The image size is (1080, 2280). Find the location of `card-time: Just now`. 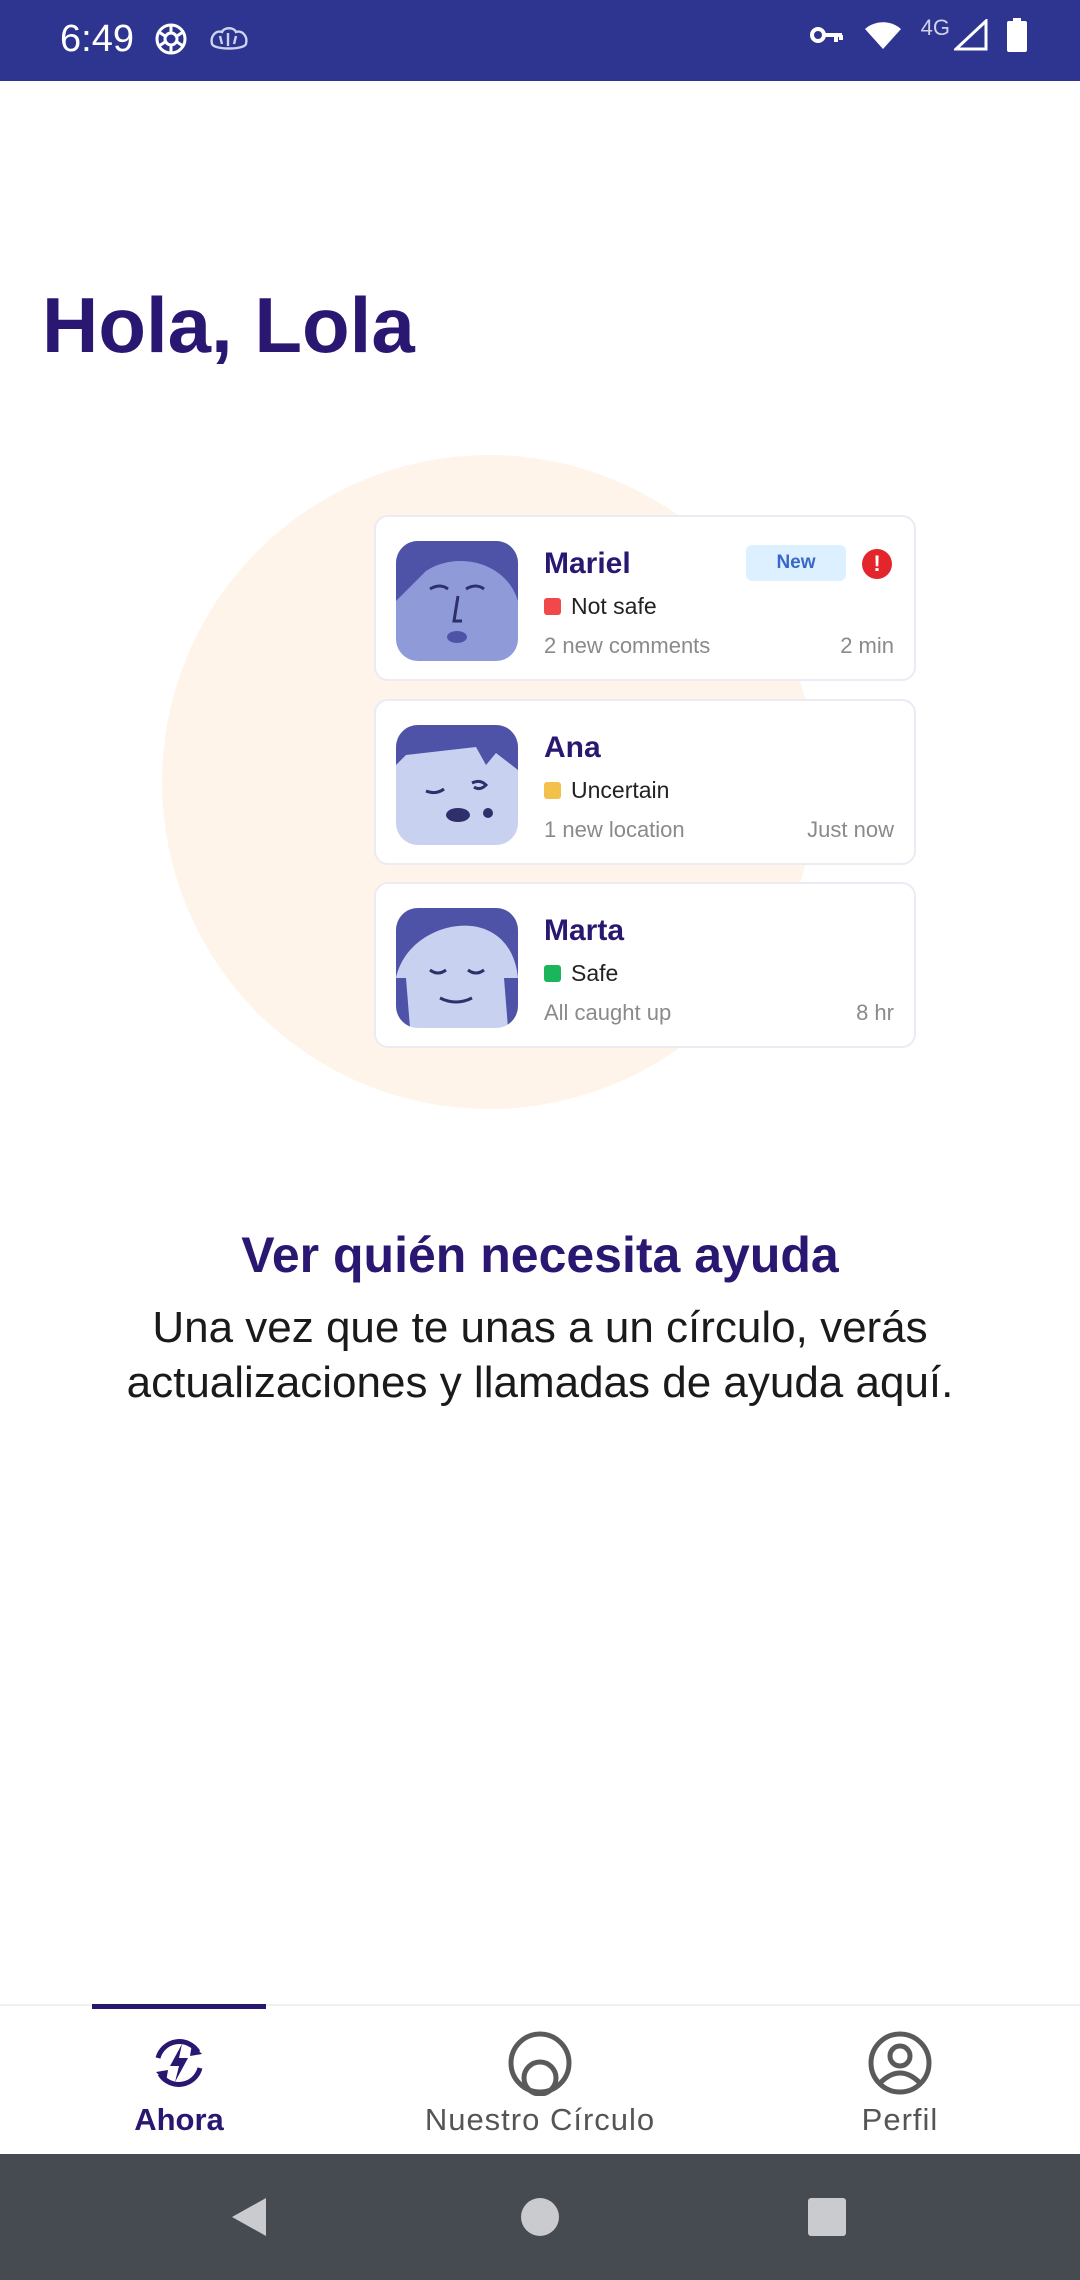

card-time: Just now is located at coordinates (850, 829).